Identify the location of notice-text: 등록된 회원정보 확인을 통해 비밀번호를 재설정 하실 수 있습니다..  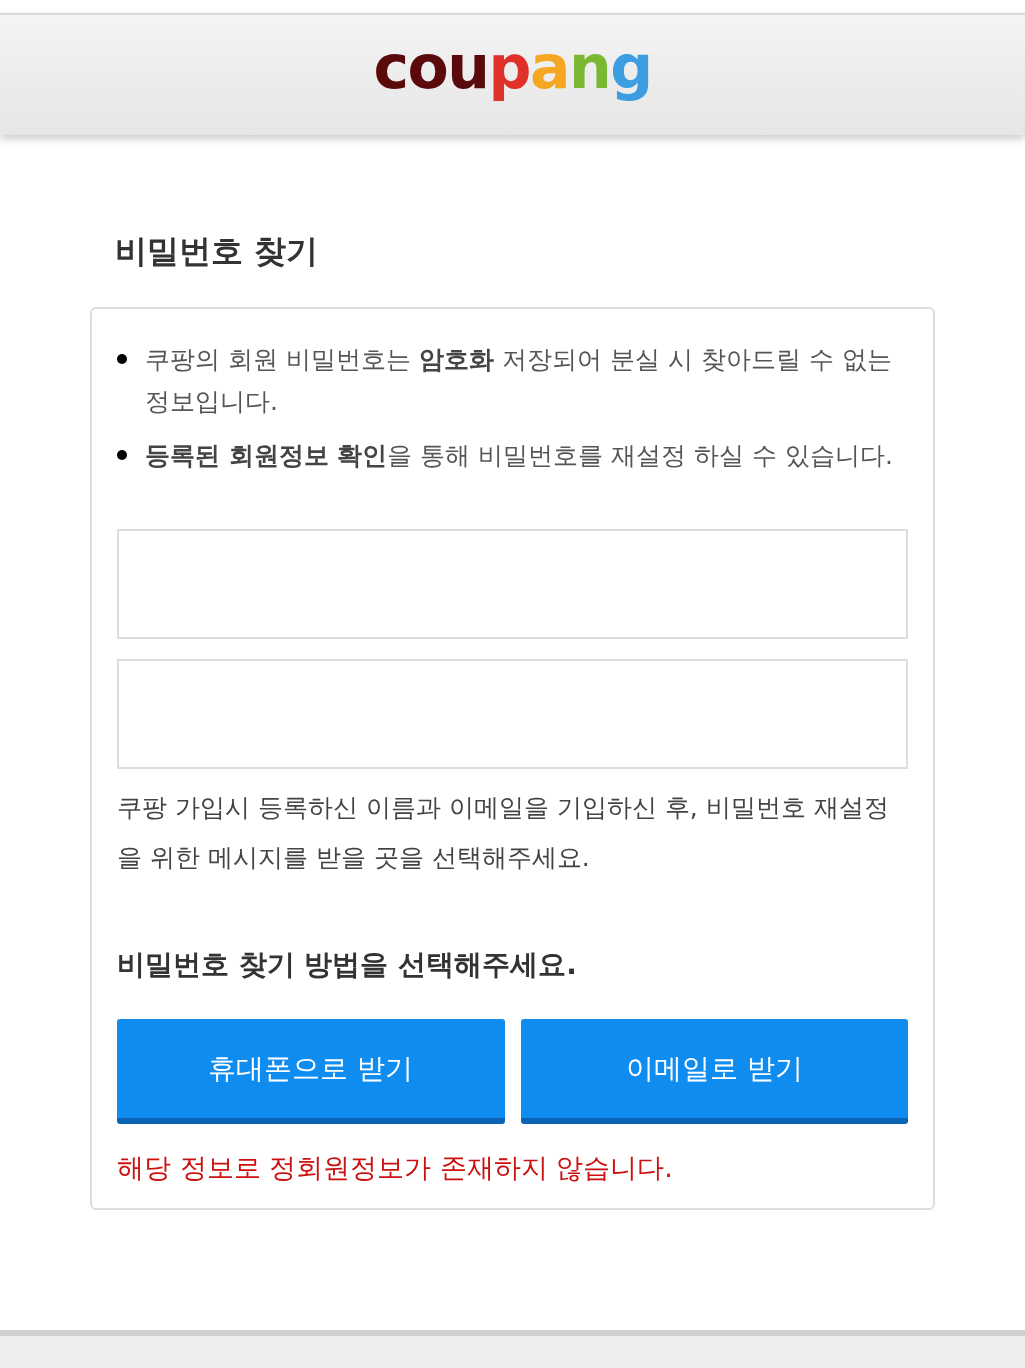
(519, 456).